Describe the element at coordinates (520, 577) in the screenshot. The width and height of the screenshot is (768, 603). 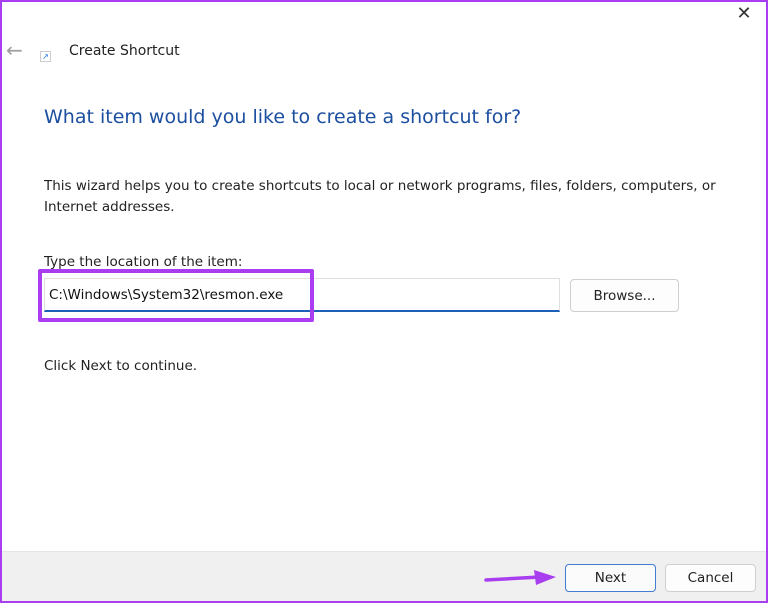
I see `annotation-arrow-icon` at that location.